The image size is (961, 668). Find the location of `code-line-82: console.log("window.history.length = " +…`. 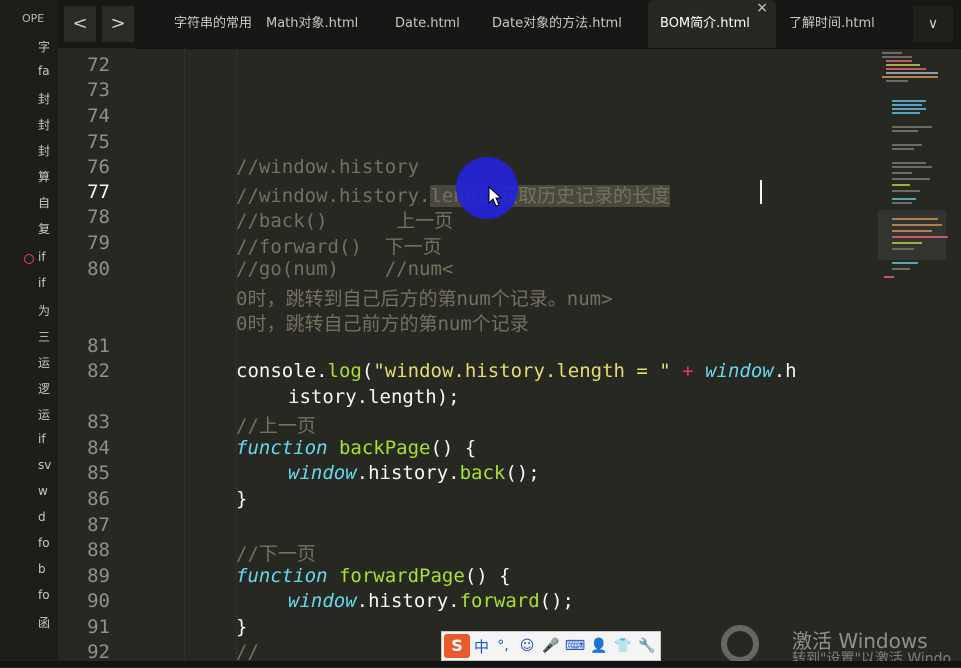

code-line-82: console.log("window.history.length = " +… is located at coordinates (516, 371).